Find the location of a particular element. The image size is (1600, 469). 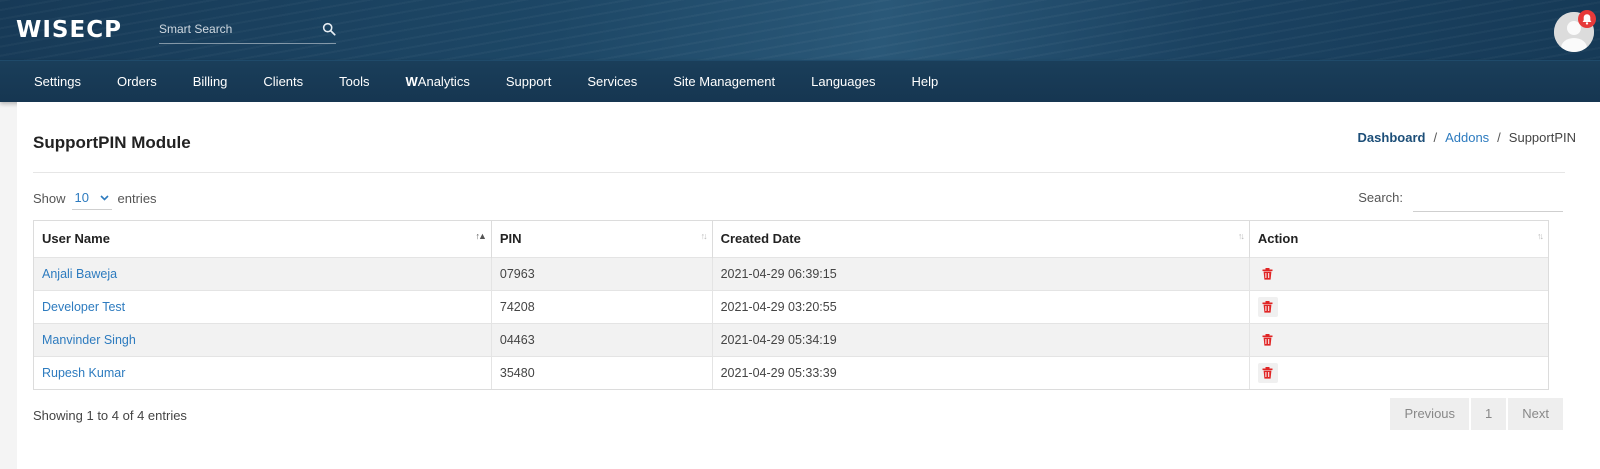

cell-user-name: Anjali Baweja is located at coordinates (263, 273).